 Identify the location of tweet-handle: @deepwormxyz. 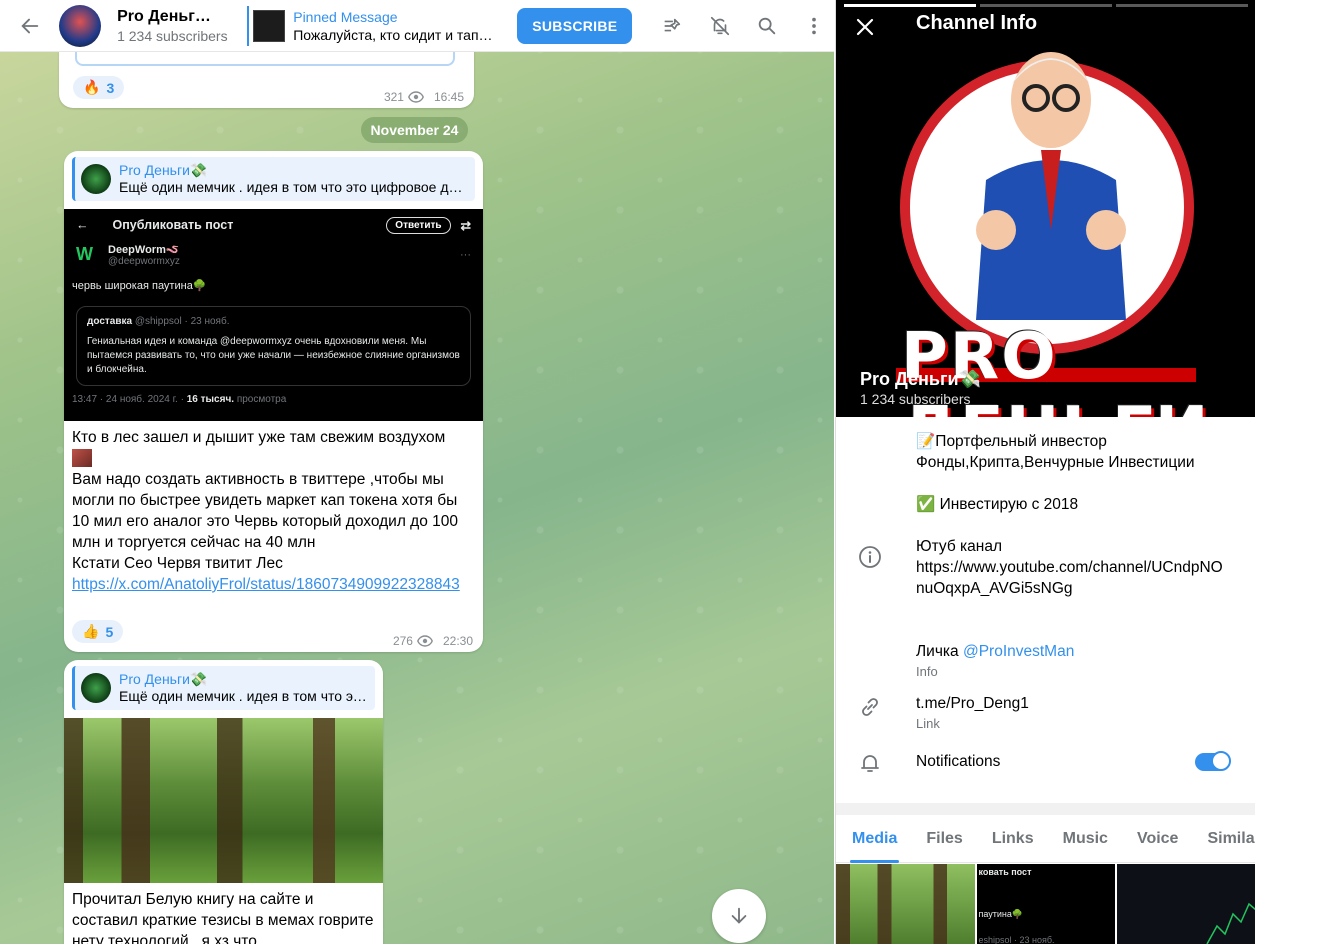
(144, 261).